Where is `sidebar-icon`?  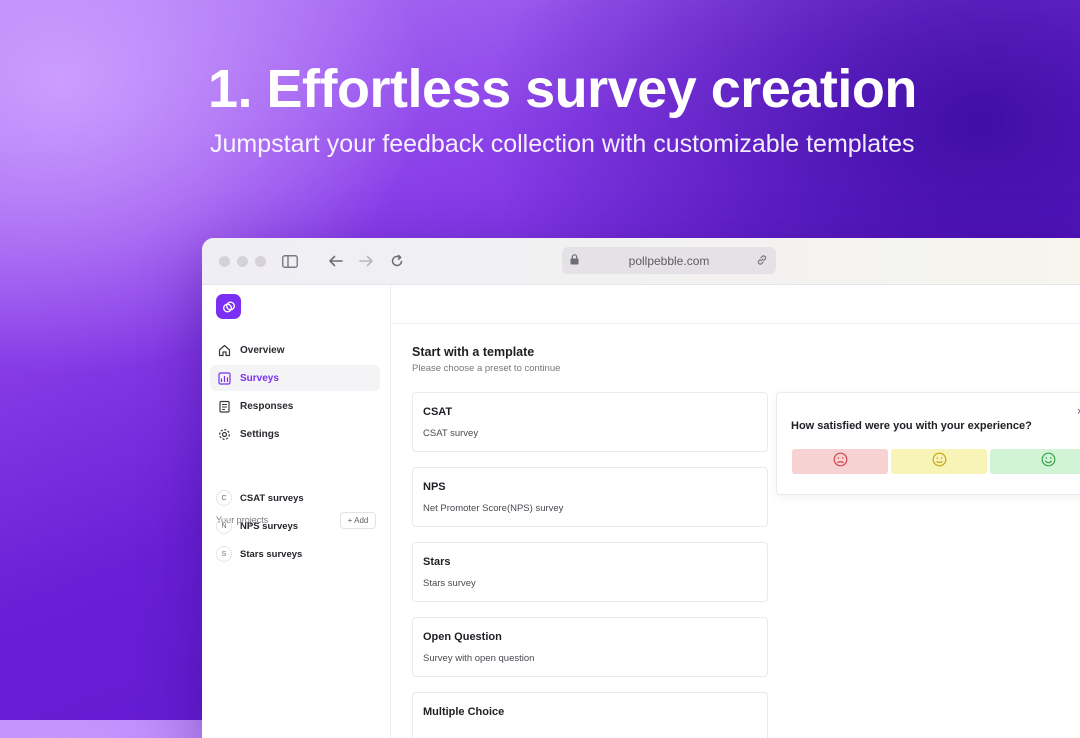
sidebar-icon is located at coordinates (290, 261).